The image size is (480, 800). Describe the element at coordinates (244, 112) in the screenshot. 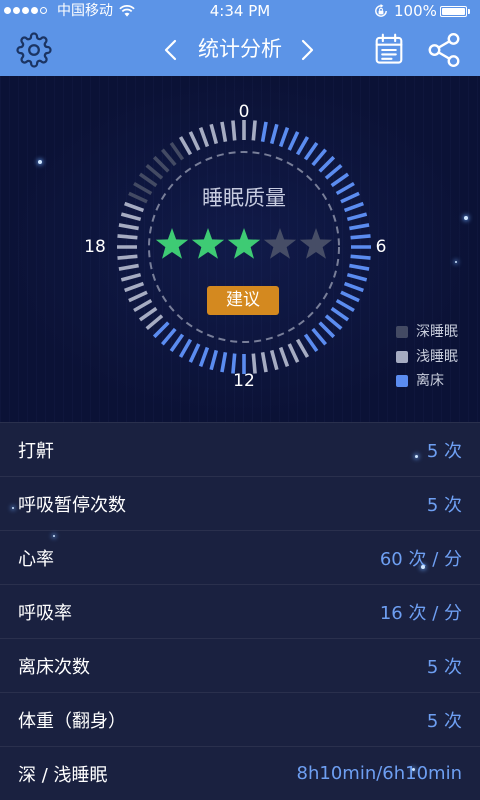

I see `hour-label-0: 0` at that location.